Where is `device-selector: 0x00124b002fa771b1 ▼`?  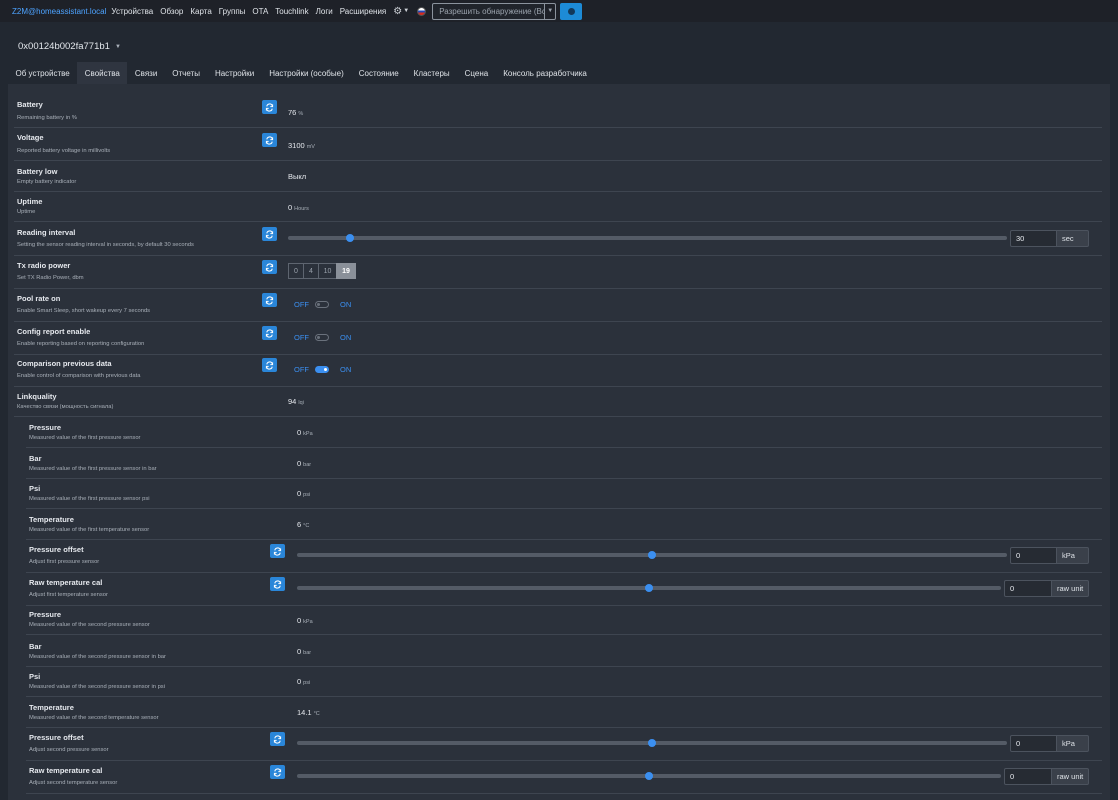
device-selector: 0x00124b002fa771b1 ▼ is located at coordinates (69, 46).